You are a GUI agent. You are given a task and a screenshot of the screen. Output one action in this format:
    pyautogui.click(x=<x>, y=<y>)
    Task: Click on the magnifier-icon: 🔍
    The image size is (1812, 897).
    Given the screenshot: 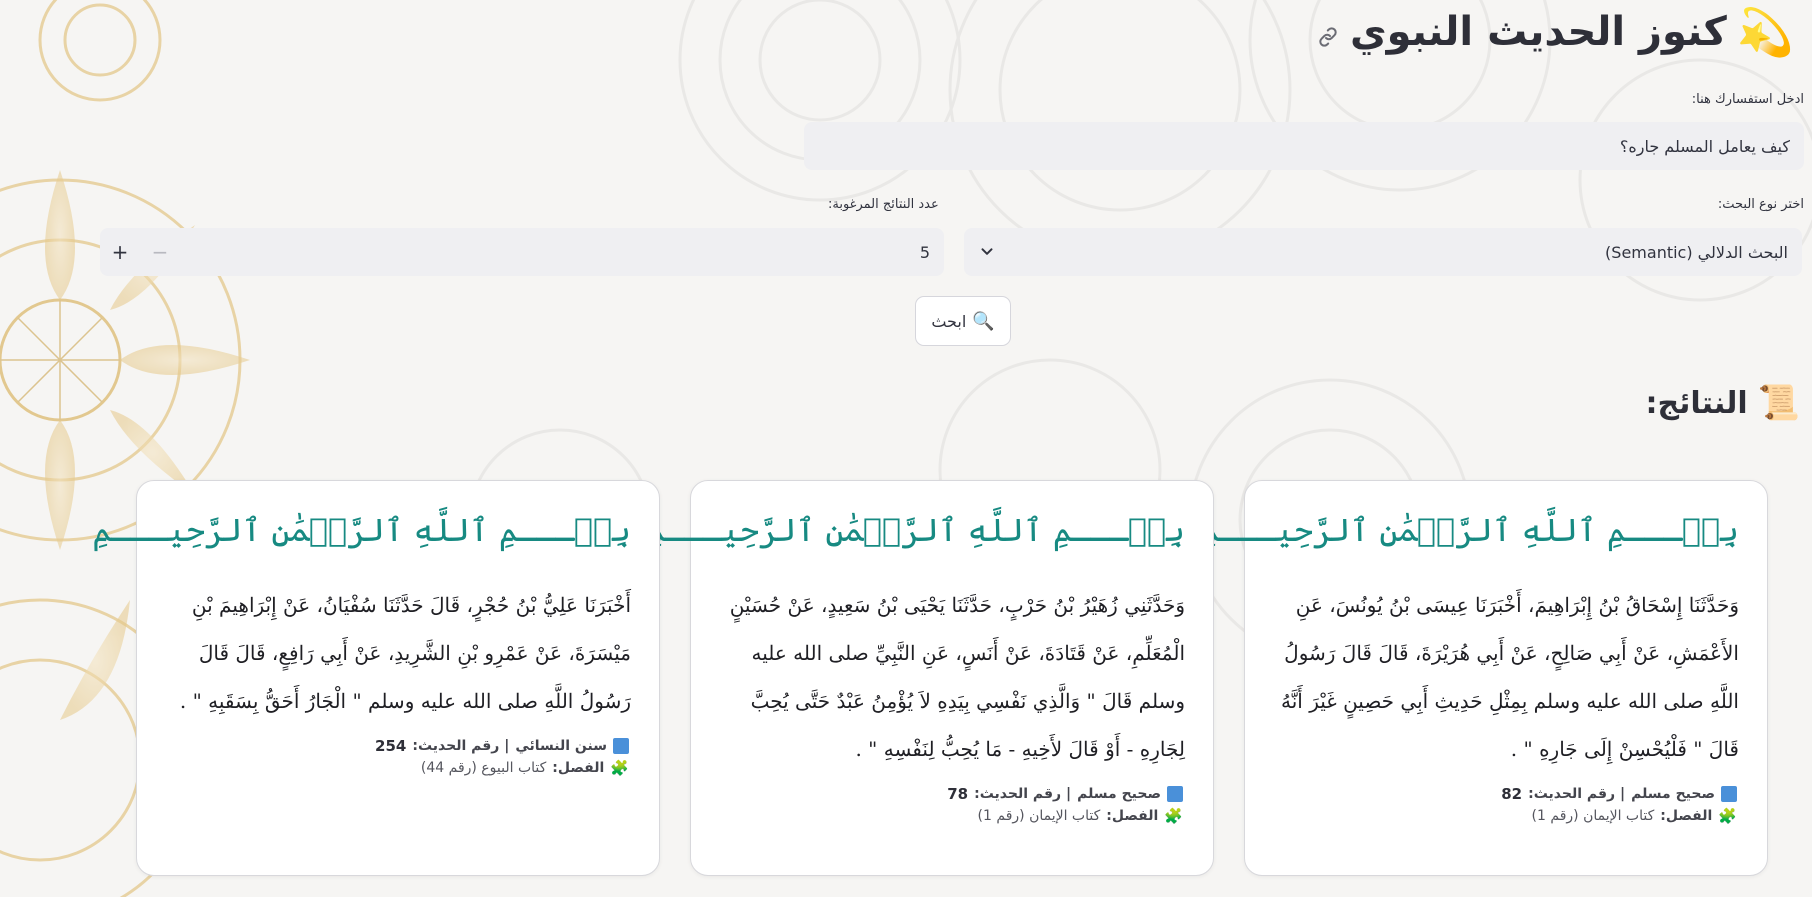 What is the action you would take?
    pyautogui.click(x=983, y=321)
    